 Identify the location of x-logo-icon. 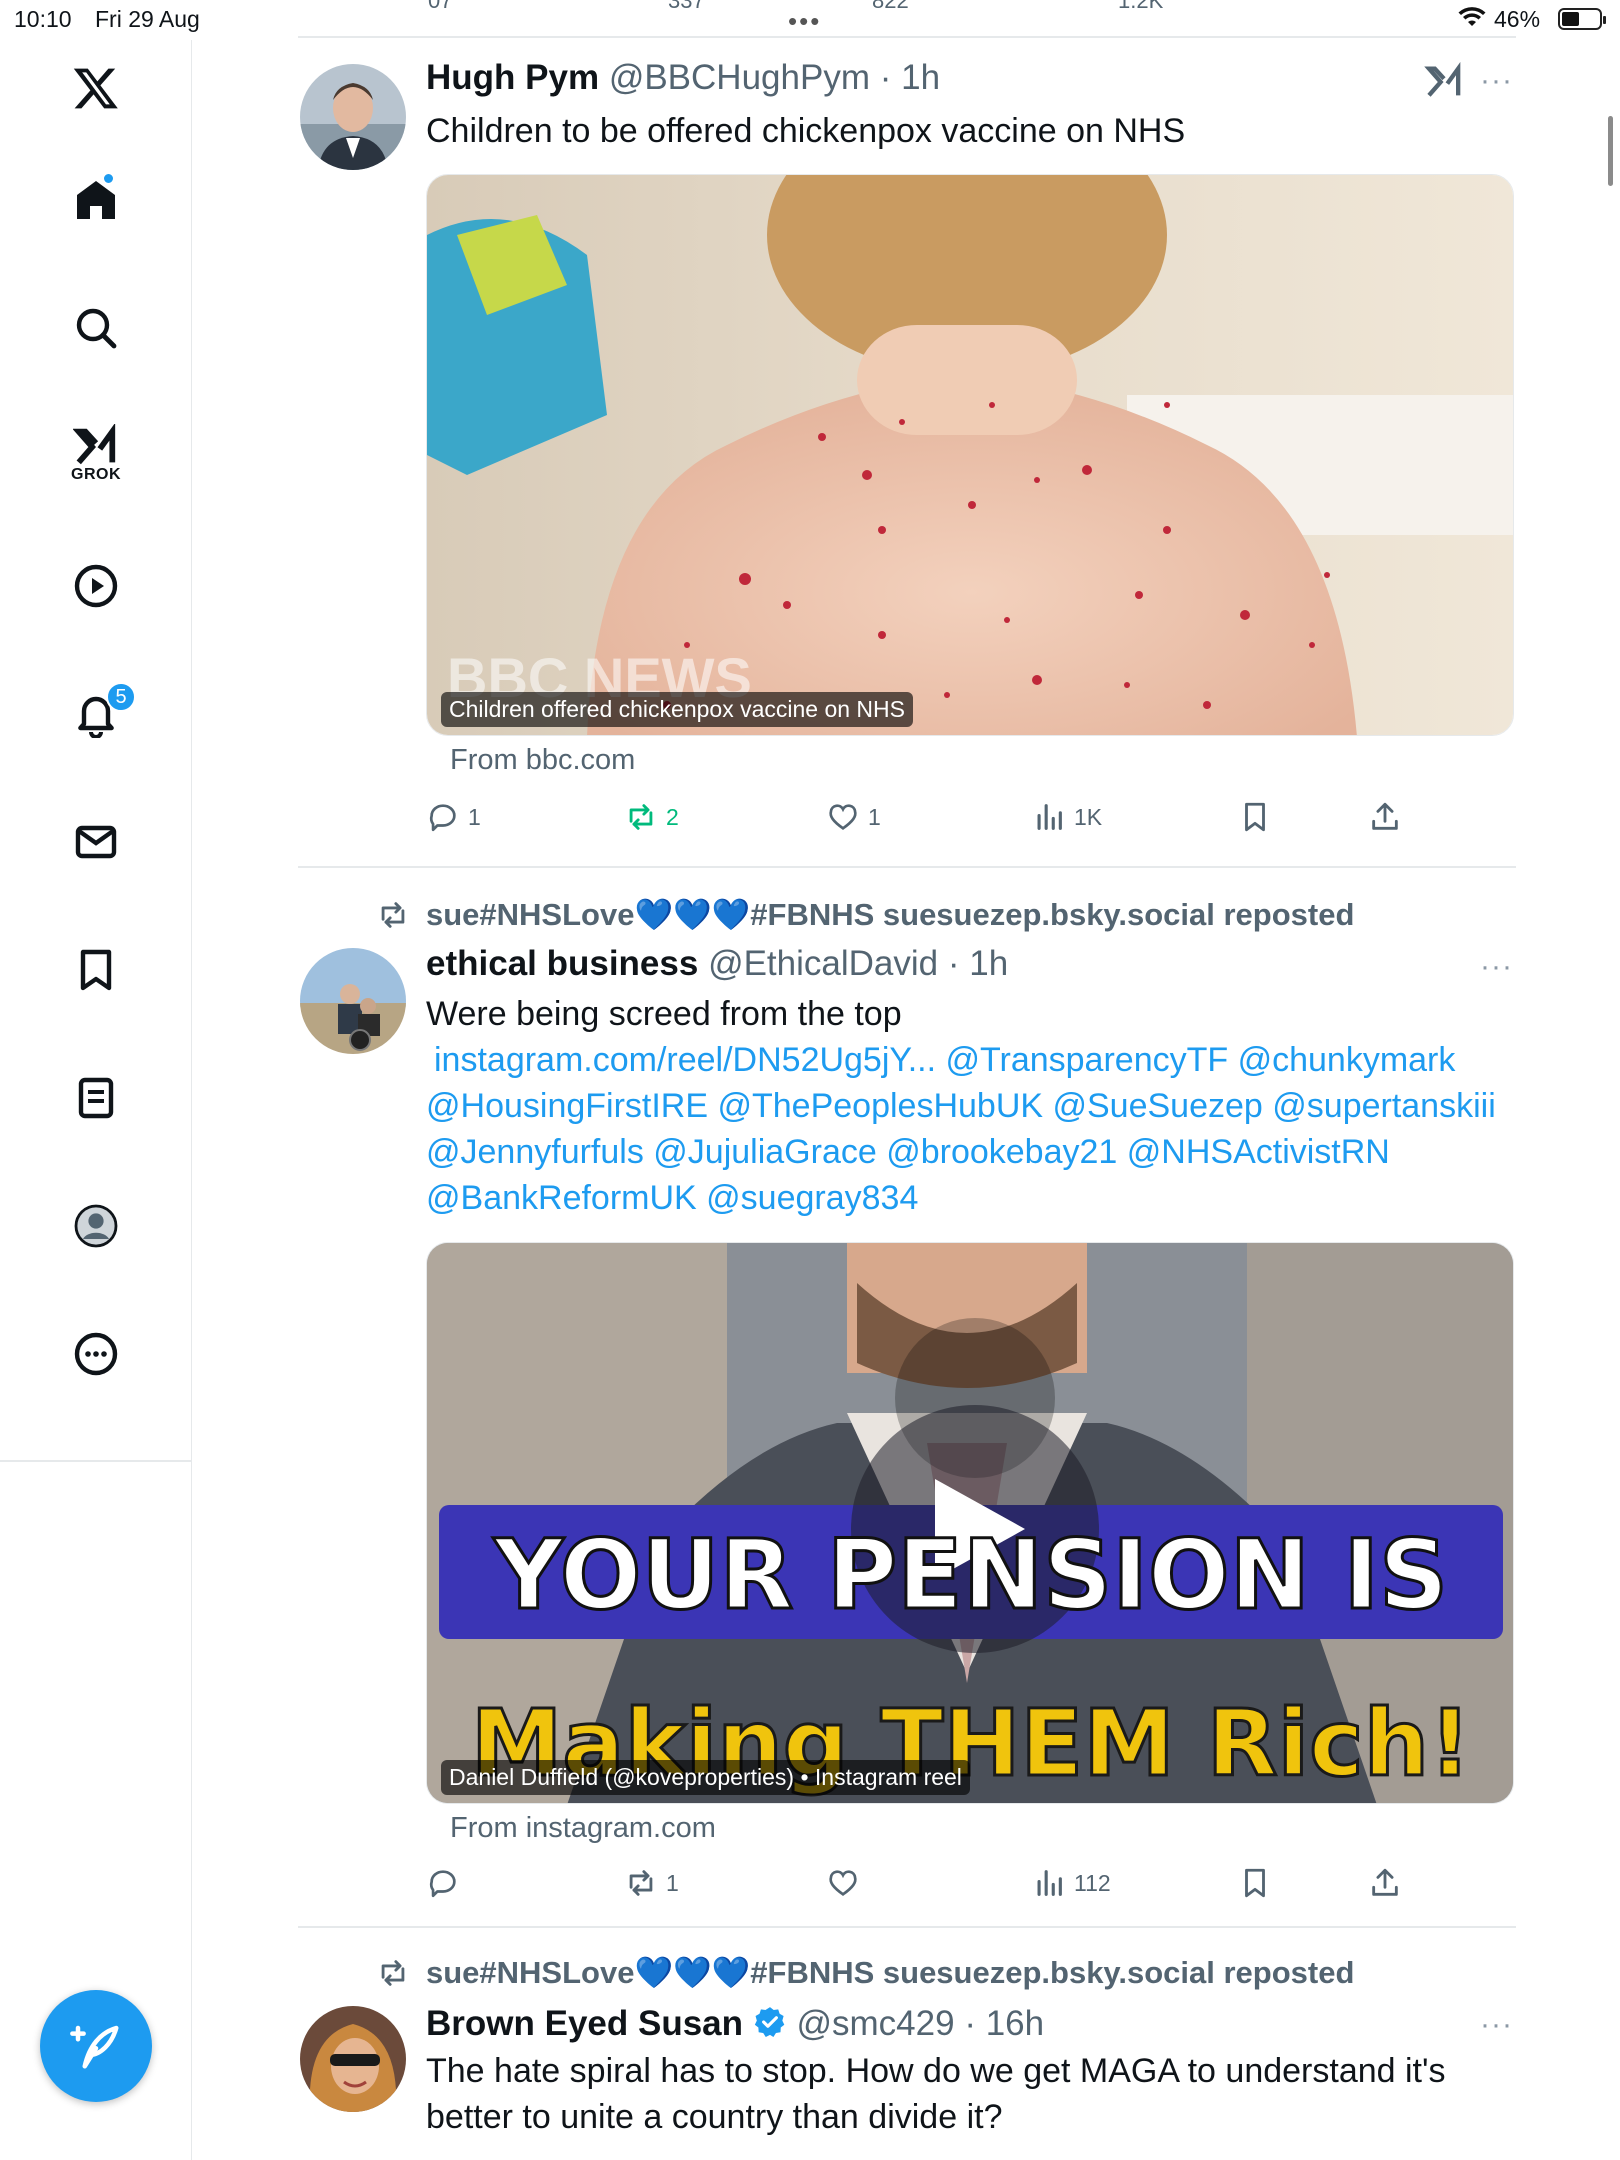
(96, 88).